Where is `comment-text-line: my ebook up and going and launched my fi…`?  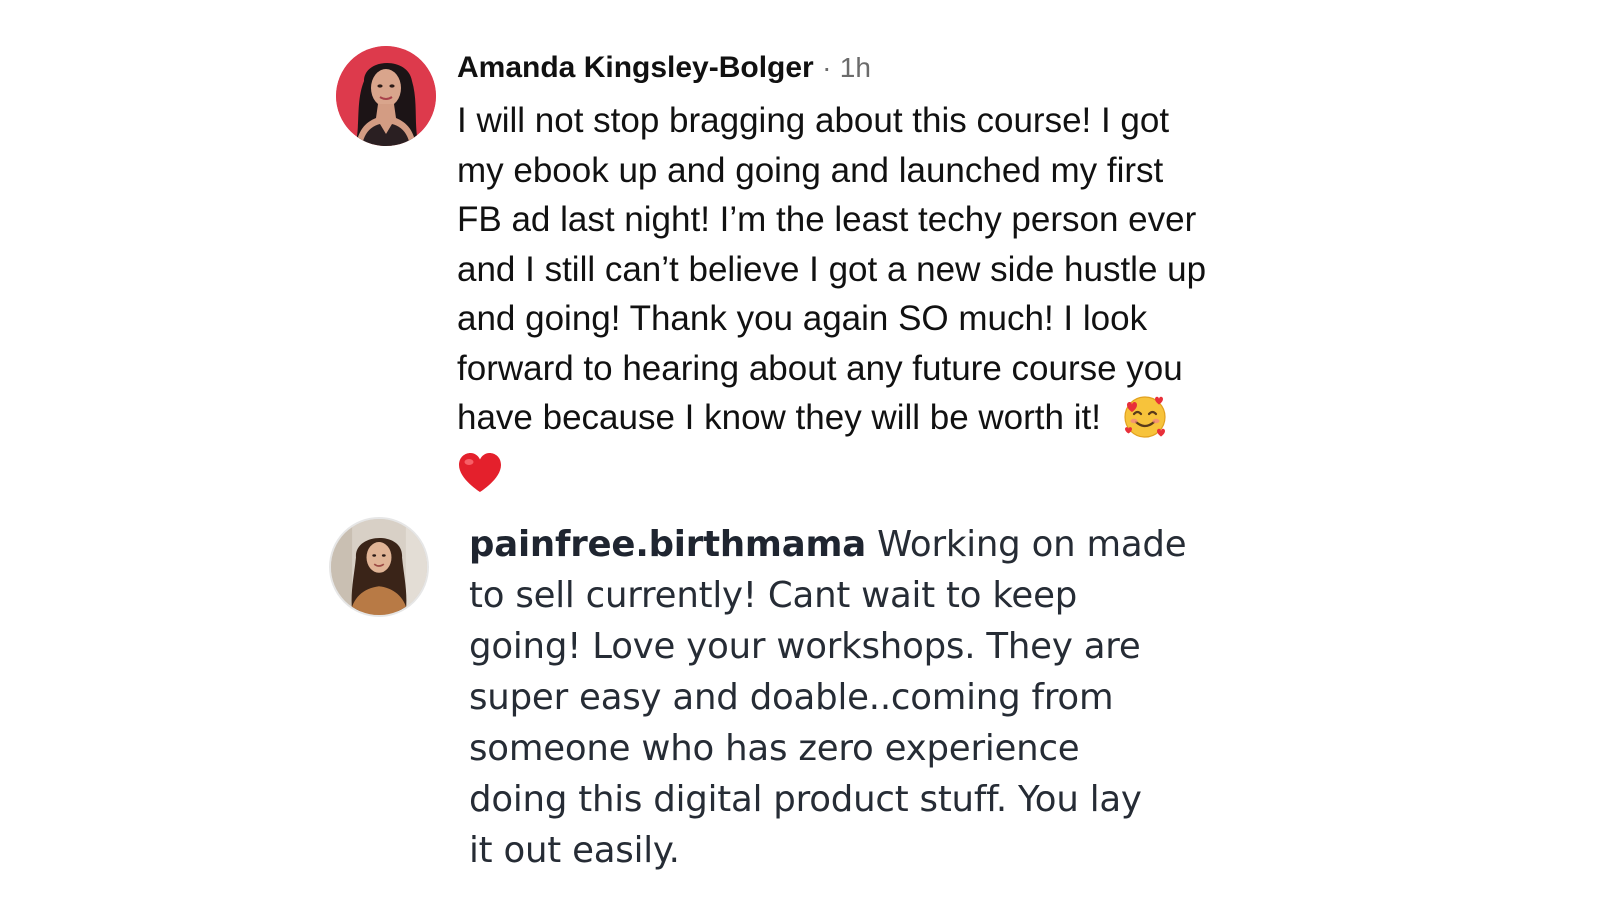
comment-text-line: my ebook up and going and launched my fi… is located at coordinates (810, 170).